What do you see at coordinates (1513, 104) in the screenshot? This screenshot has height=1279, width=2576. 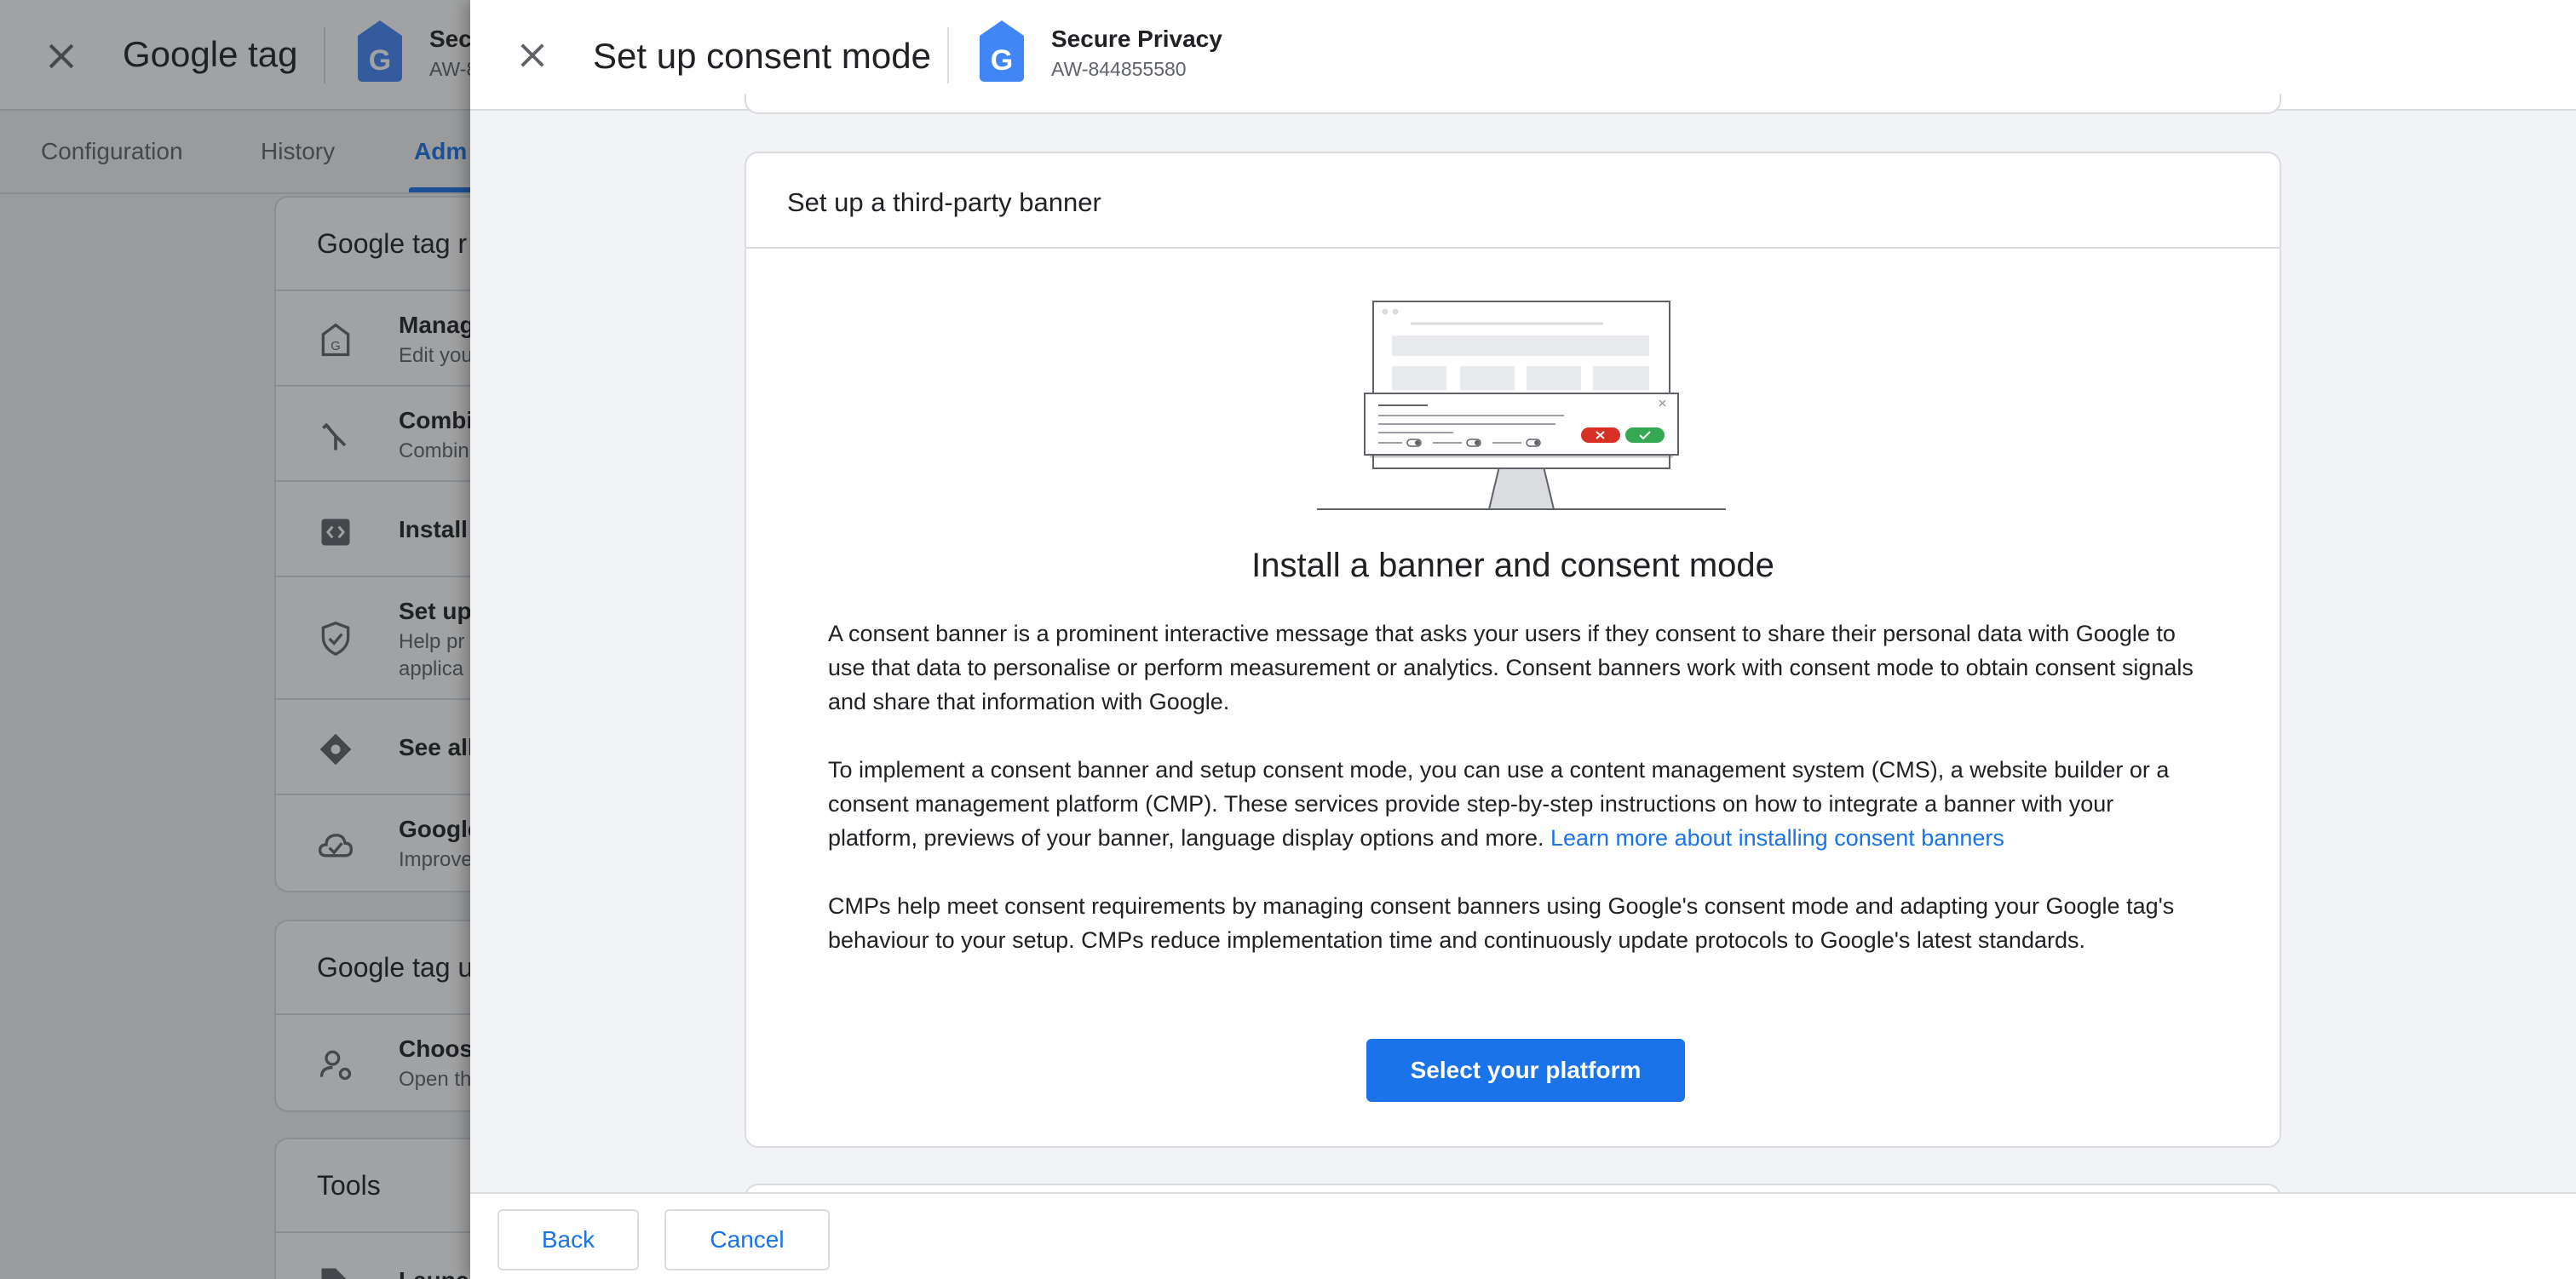 I see `previous-card` at bounding box center [1513, 104].